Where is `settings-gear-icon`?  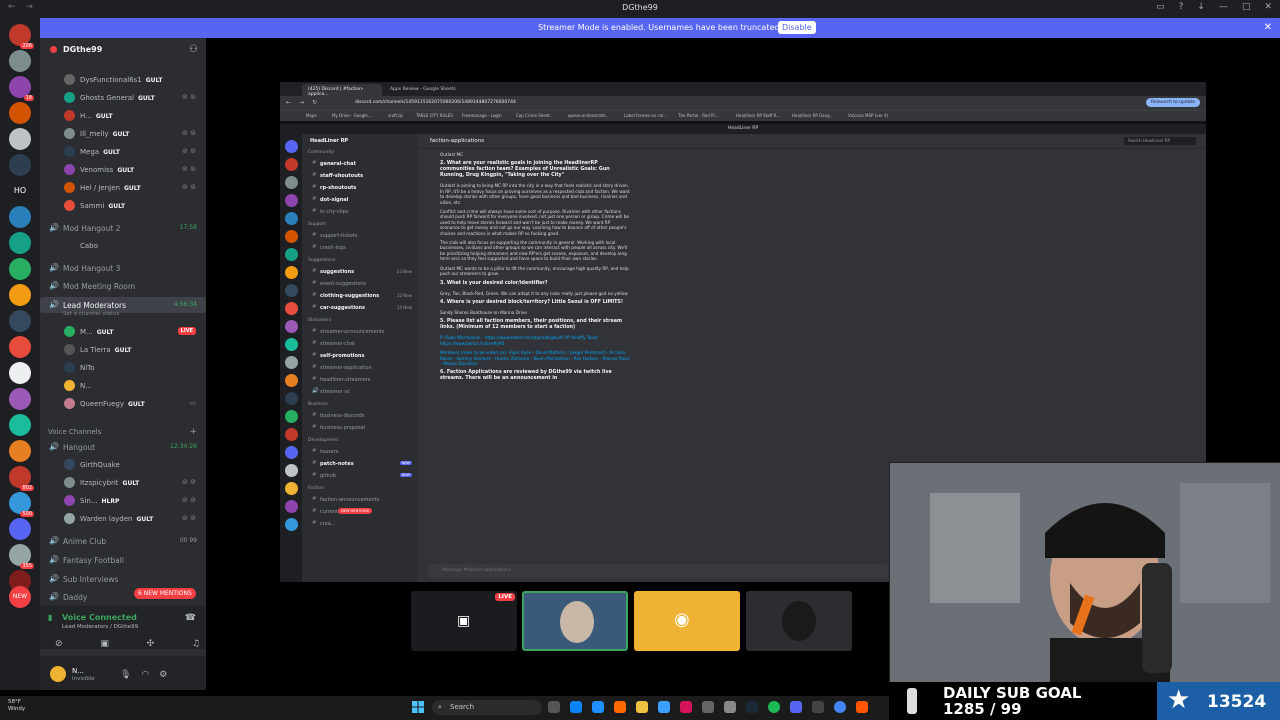
settings-gear-icon is located at coordinates (730, 707).